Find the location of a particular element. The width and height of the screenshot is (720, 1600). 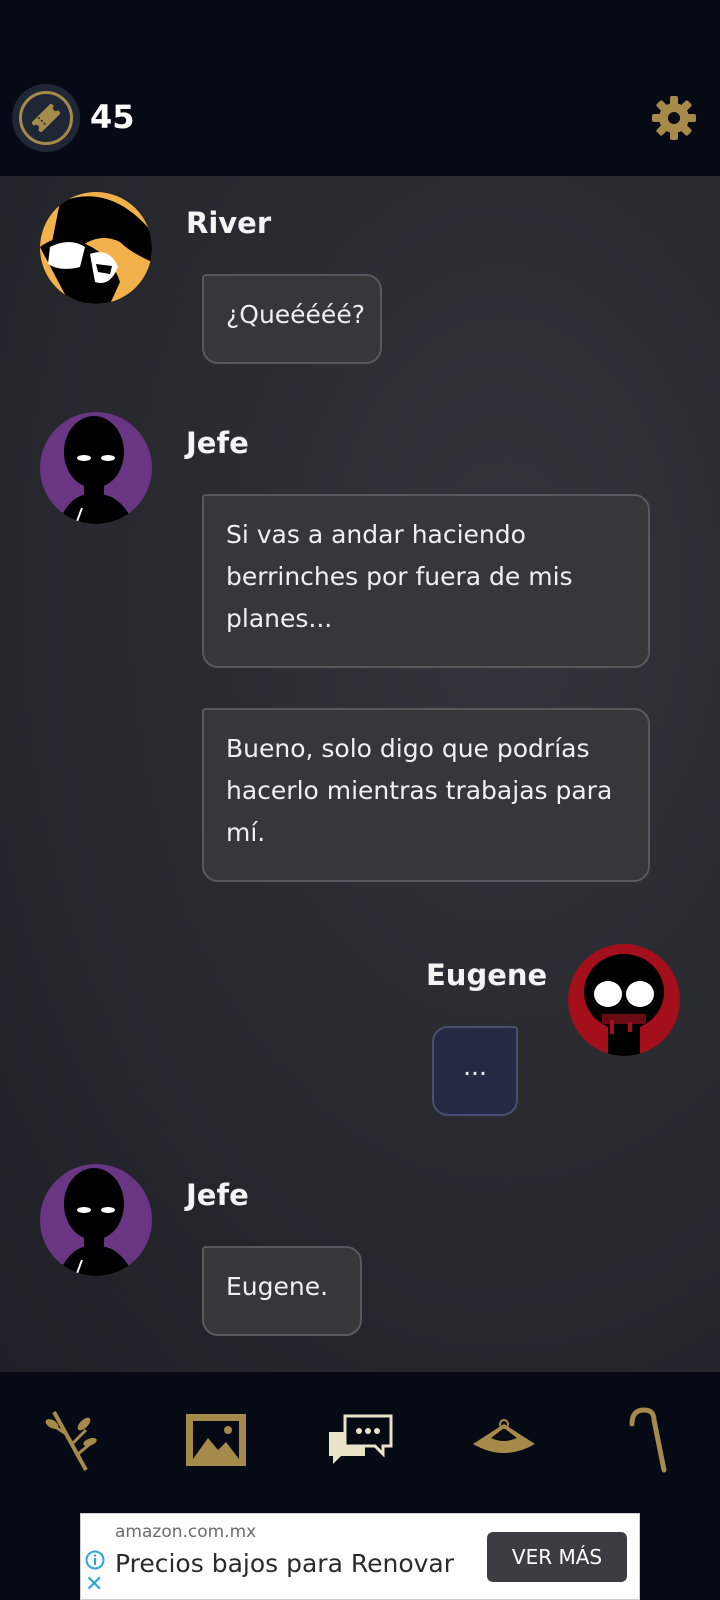

ad-domain: amazon.com.mx is located at coordinates (186, 1532).